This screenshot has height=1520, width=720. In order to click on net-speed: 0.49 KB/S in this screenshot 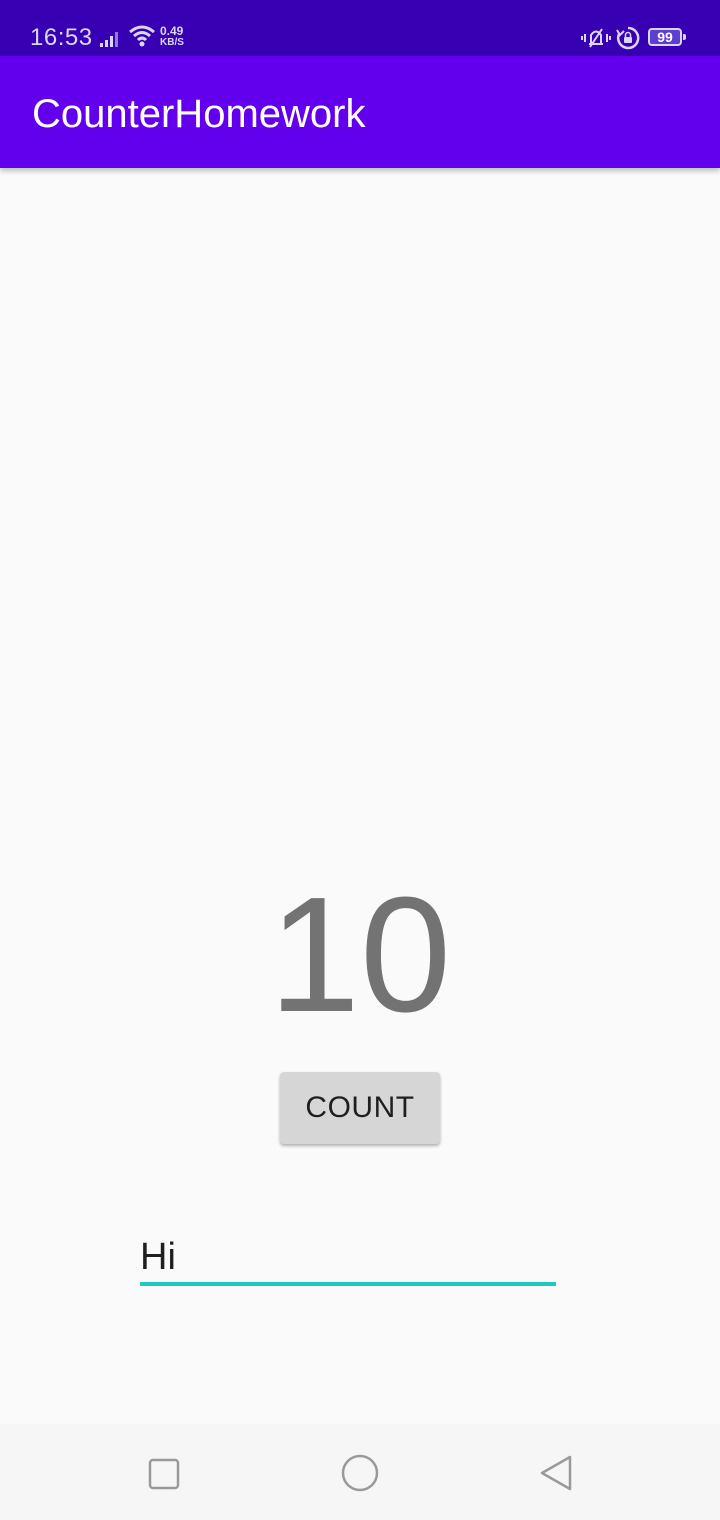, I will do `click(172, 37)`.